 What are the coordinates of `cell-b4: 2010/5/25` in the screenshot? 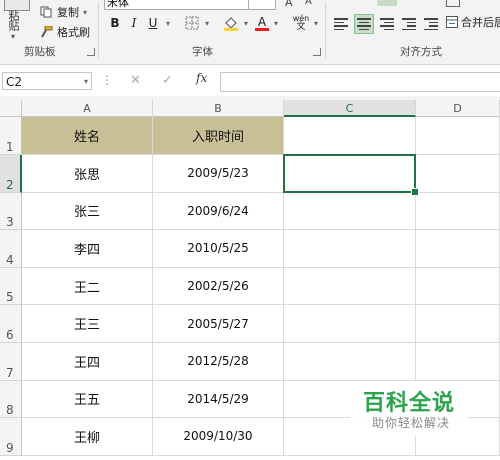 It's located at (218, 249).